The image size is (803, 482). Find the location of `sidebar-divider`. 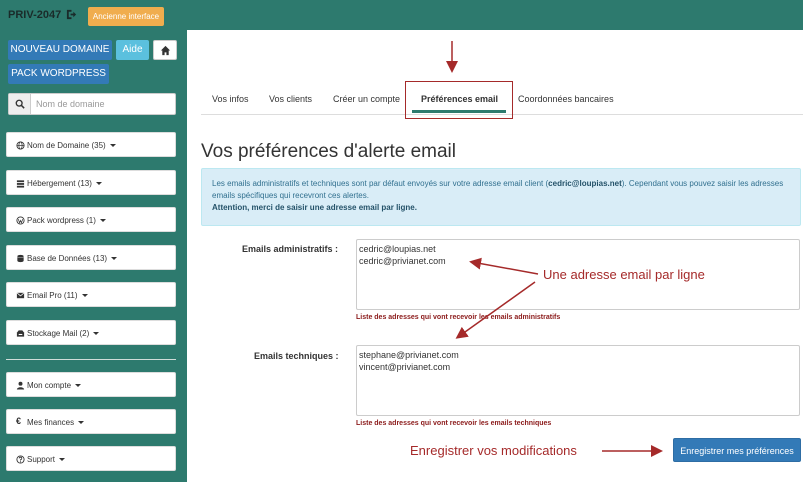

sidebar-divider is located at coordinates (91, 359).